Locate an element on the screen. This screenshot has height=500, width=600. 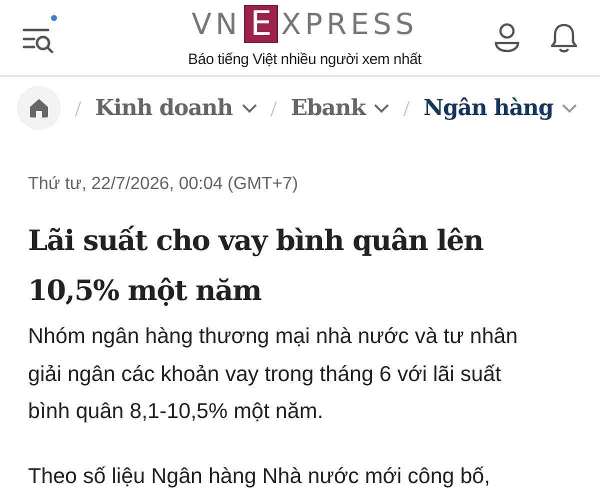
home-icon is located at coordinates (39, 108).